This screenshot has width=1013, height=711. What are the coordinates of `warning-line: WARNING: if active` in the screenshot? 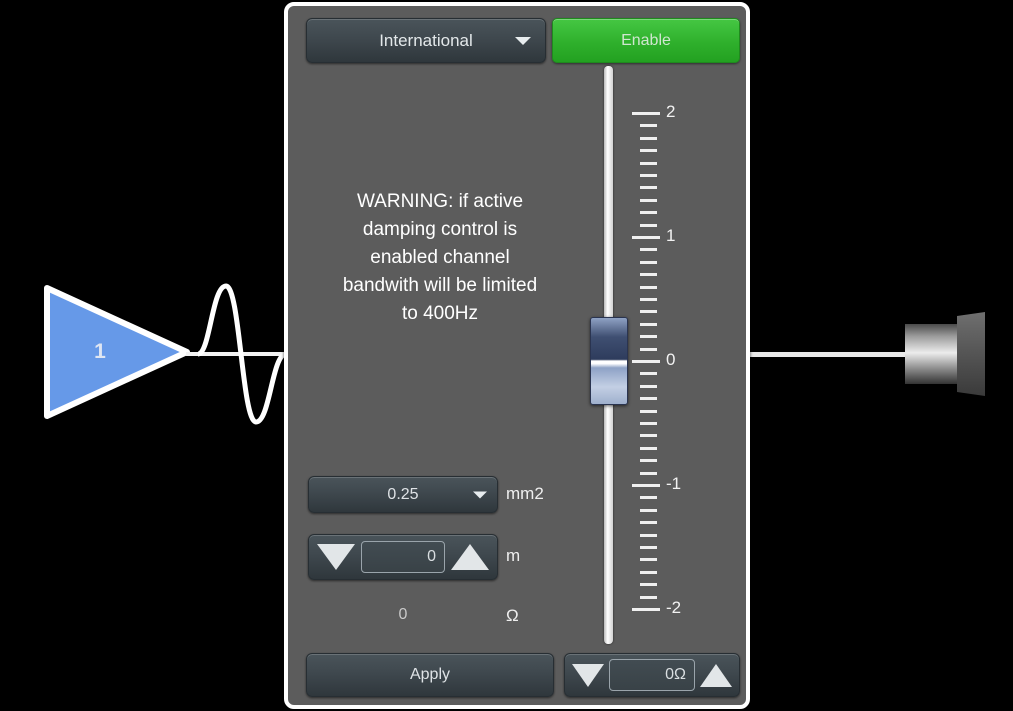 It's located at (440, 201).